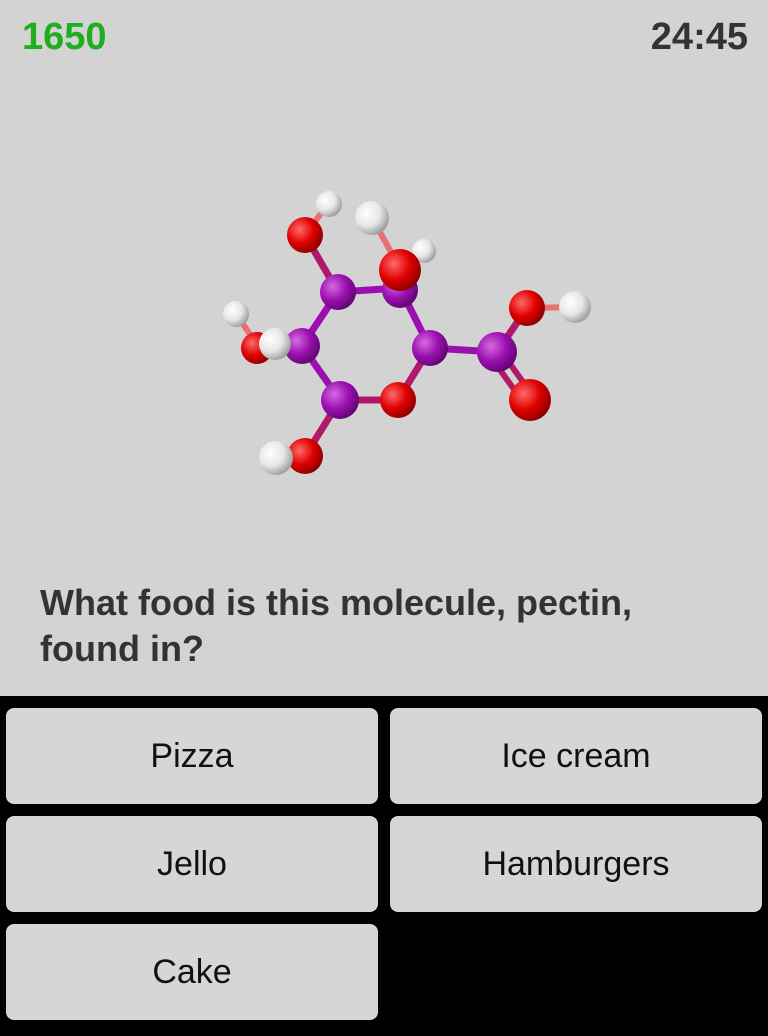 This screenshot has width=768, height=1036. What do you see at coordinates (576, 864) in the screenshot?
I see `answer-button-hamburgers: Hamburgers` at bounding box center [576, 864].